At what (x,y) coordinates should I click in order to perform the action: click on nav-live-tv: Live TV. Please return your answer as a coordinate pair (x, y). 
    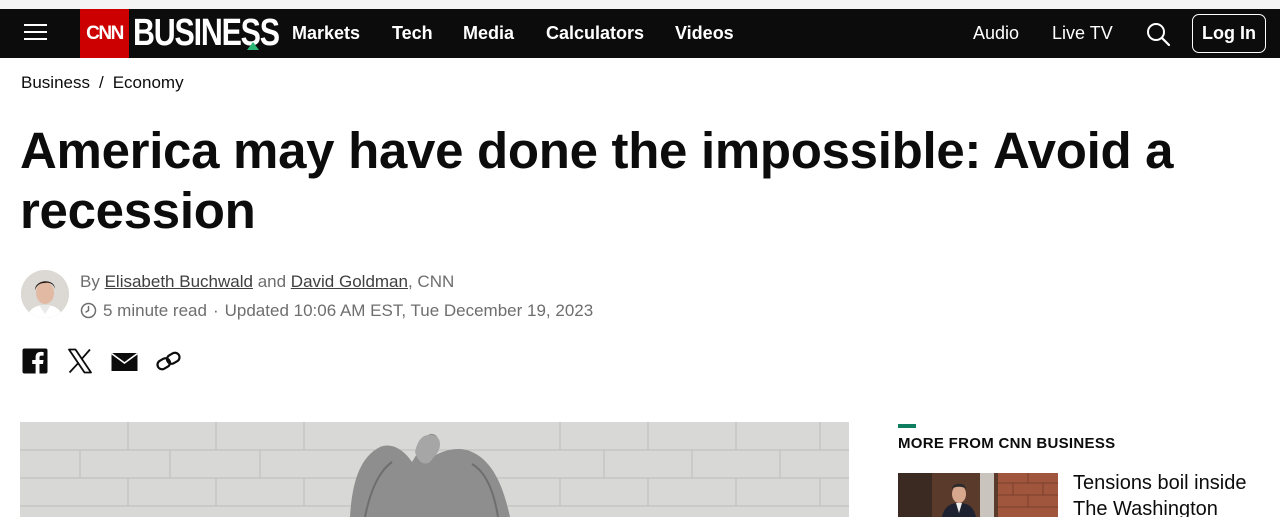
    Looking at the image, I should click on (1082, 33).